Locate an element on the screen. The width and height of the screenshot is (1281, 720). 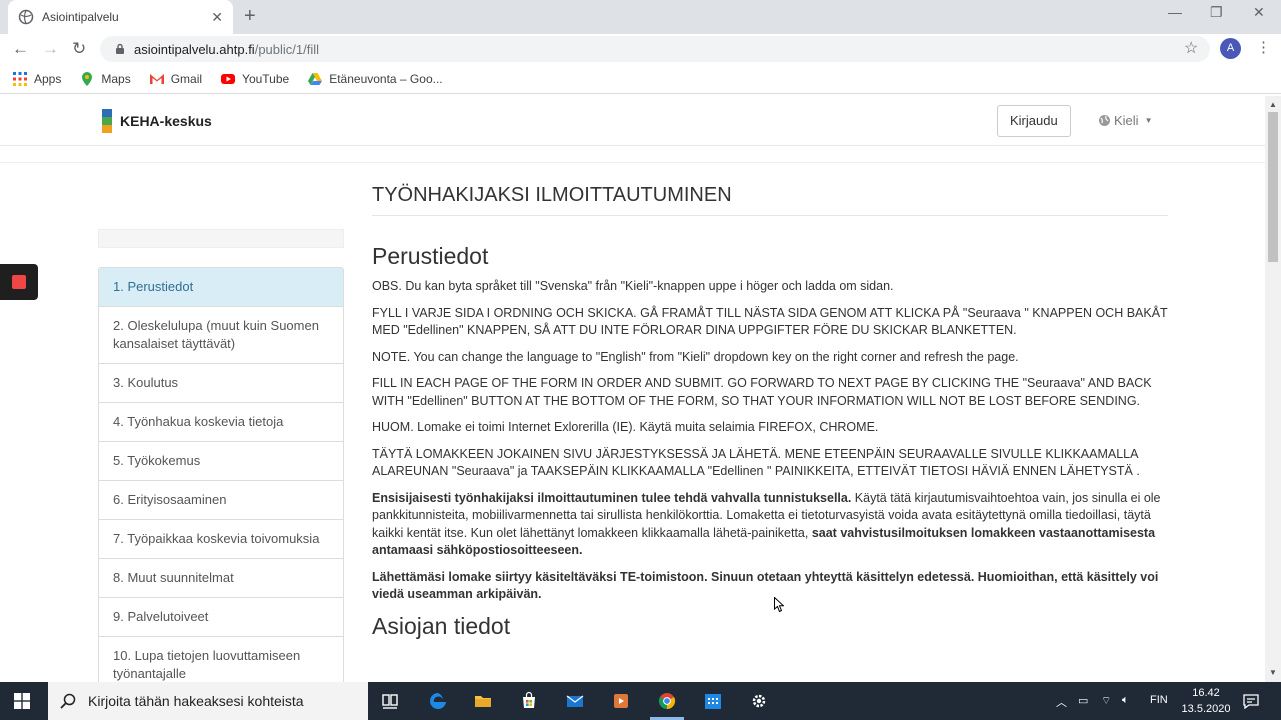
next-section-title: Asiojan tiedot is located at coordinates (441, 625).